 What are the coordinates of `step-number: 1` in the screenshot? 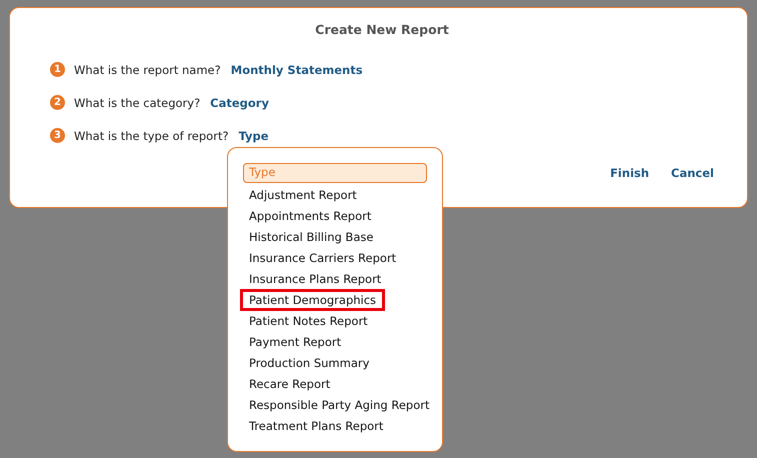 It's located at (57, 69).